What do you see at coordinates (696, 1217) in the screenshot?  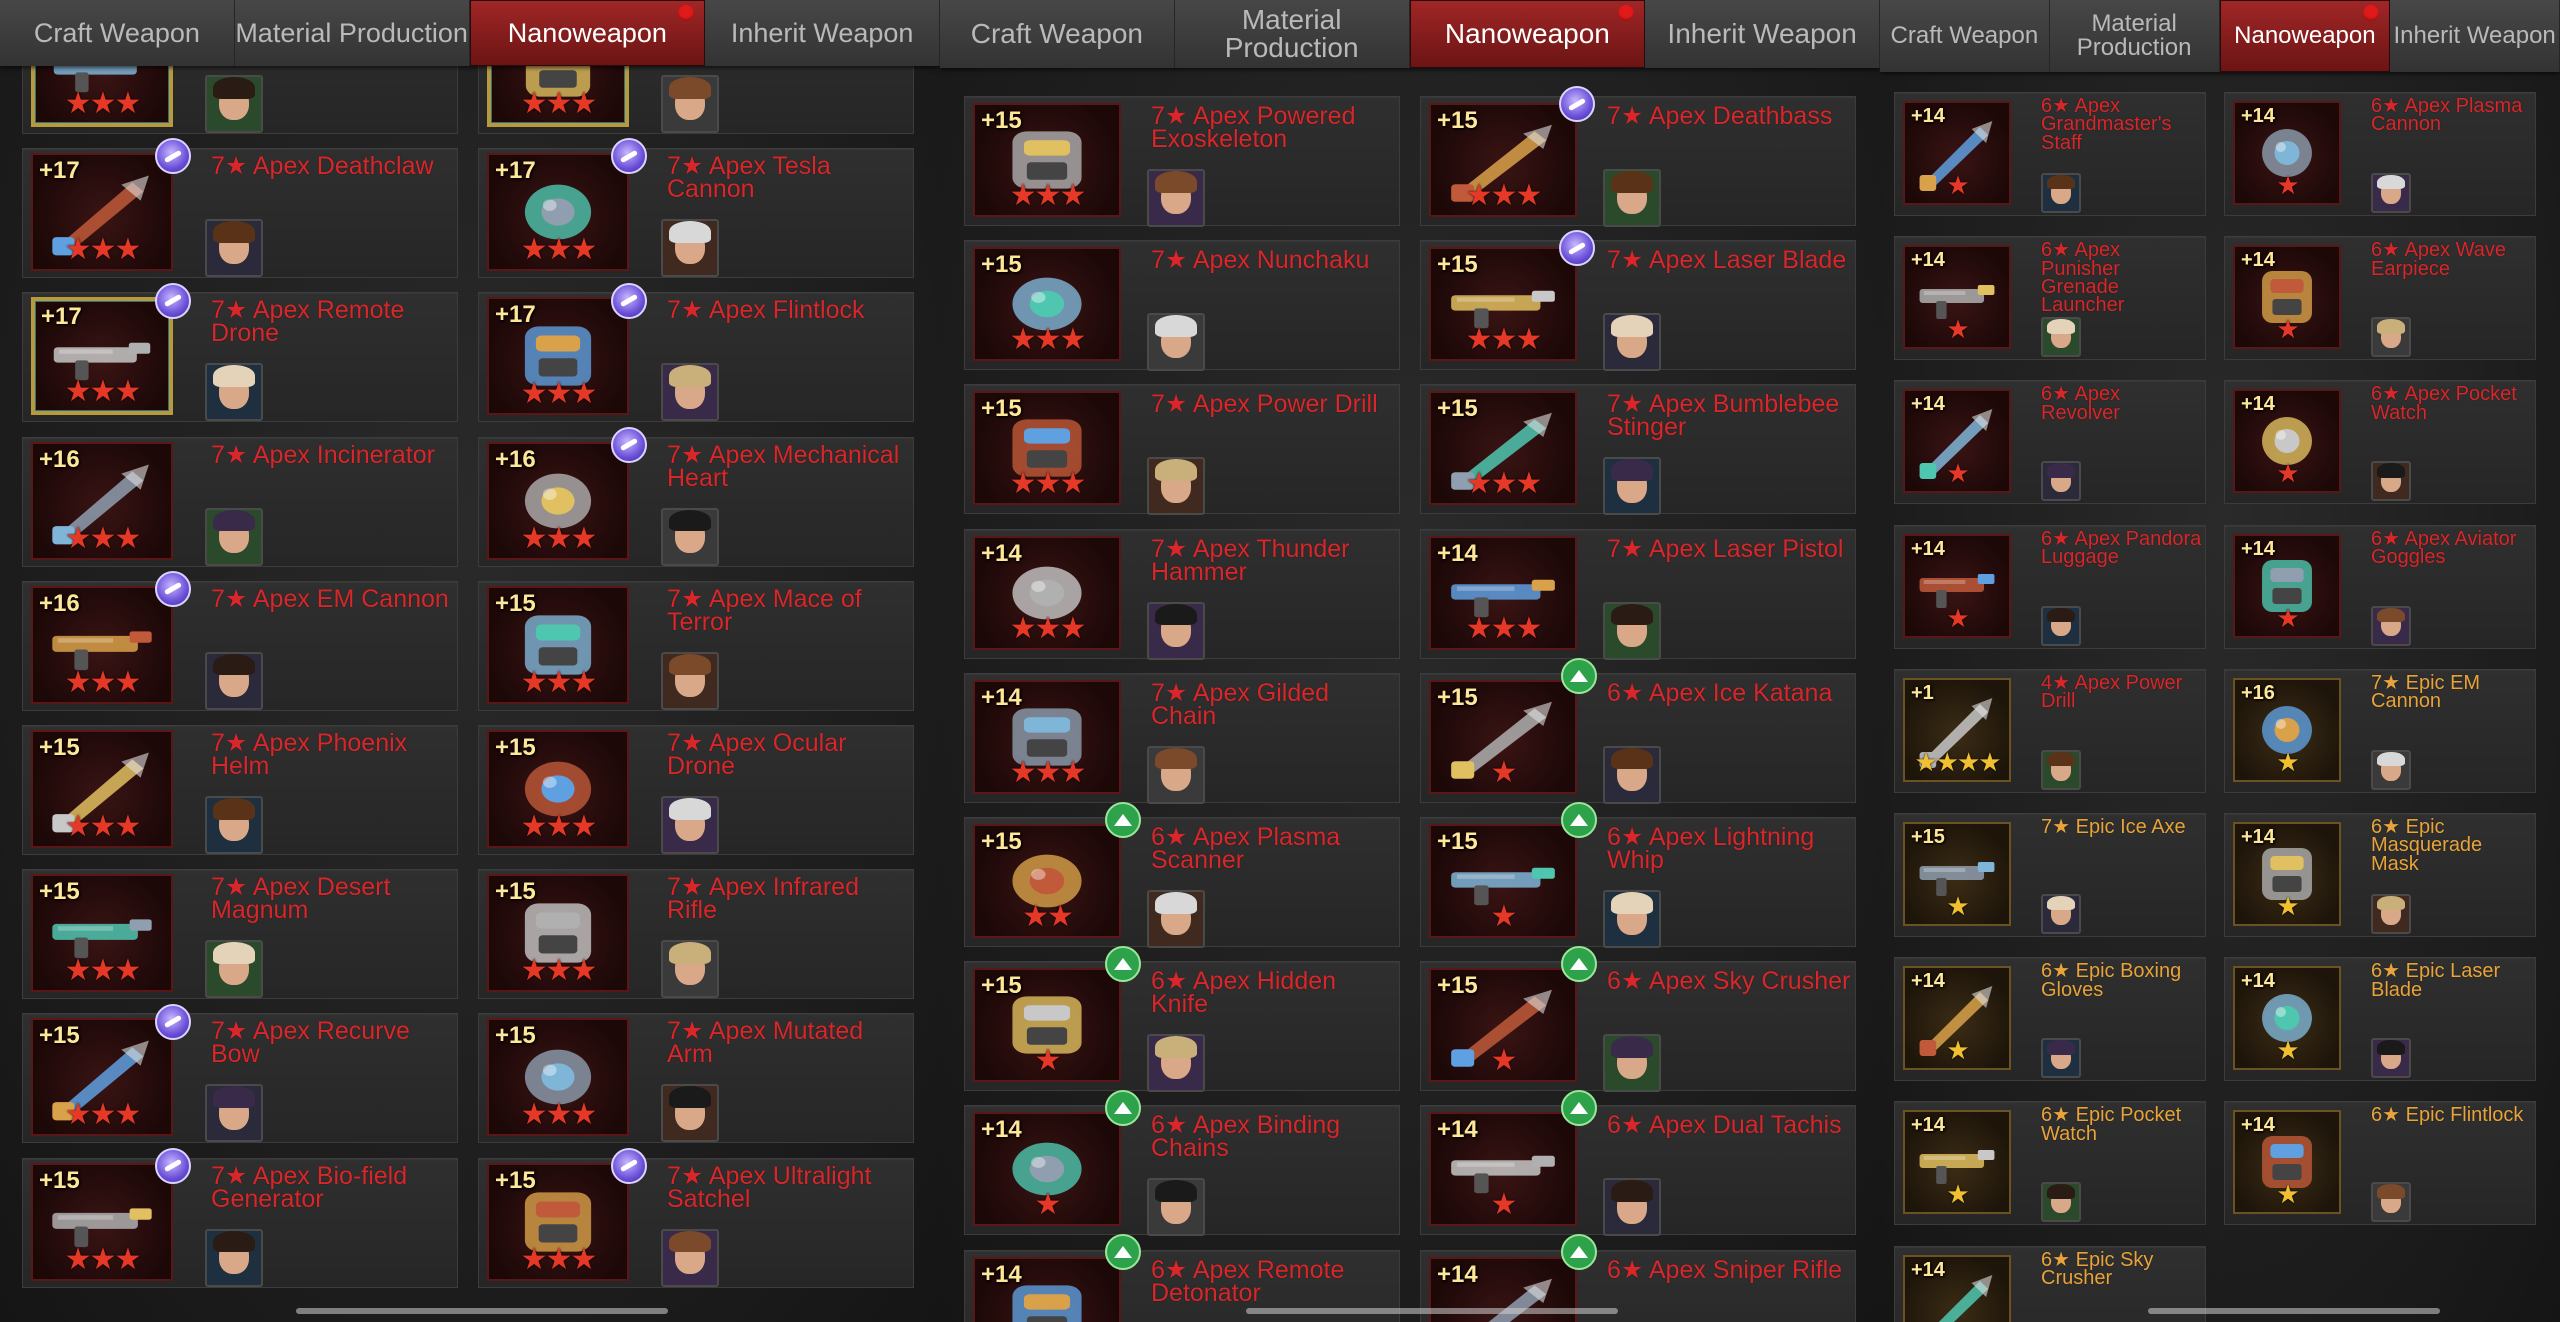 I see `weapon-card: +15 ★★★ 7★ Apex Ultralight Satchel` at bounding box center [696, 1217].